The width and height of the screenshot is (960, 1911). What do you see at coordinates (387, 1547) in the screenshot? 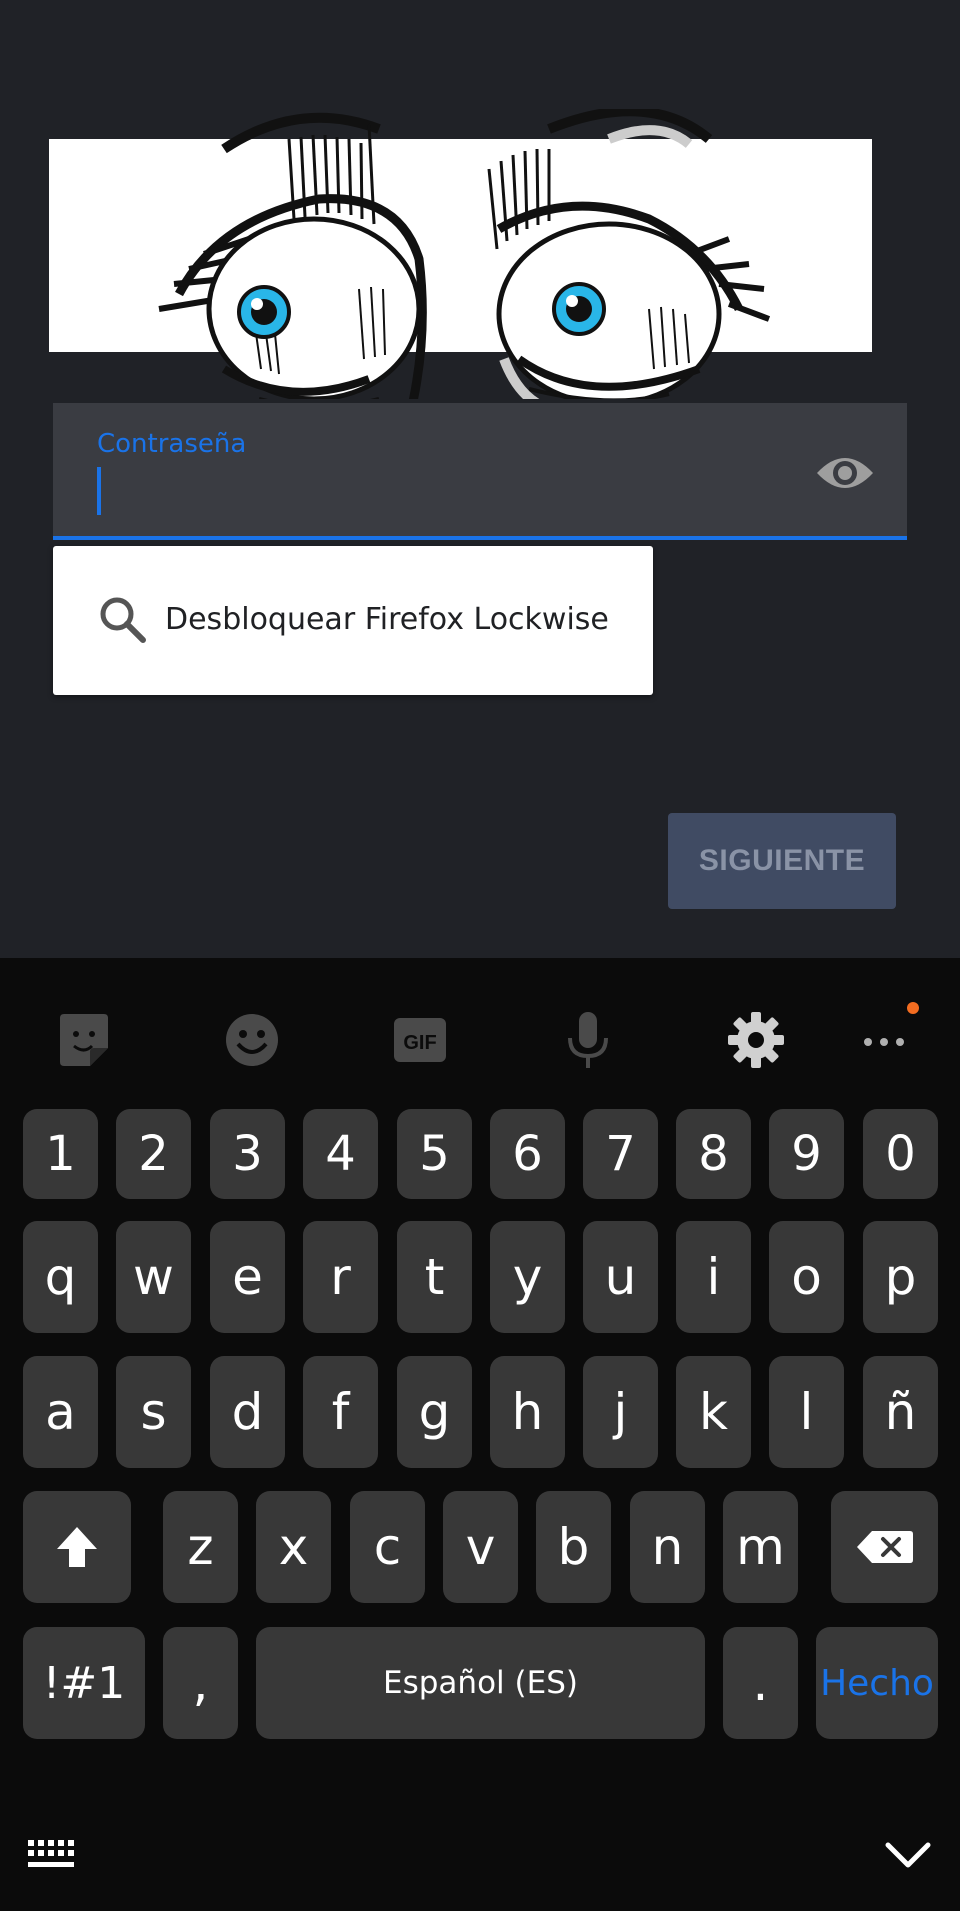
I see `key-c: c` at bounding box center [387, 1547].